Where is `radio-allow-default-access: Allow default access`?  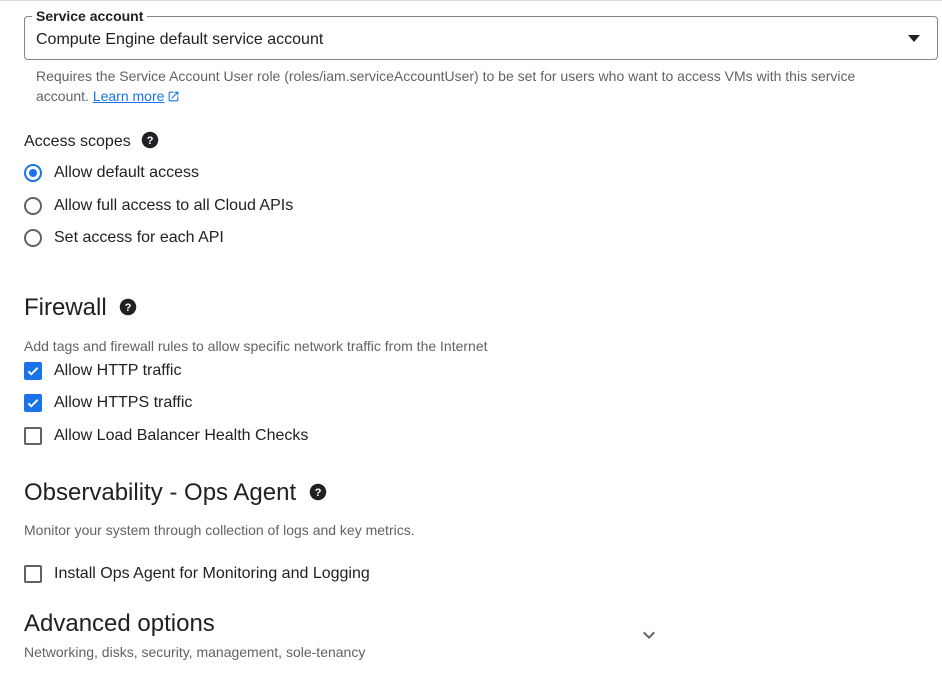 radio-allow-default-access: Allow default access is located at coordinates (111, 173).